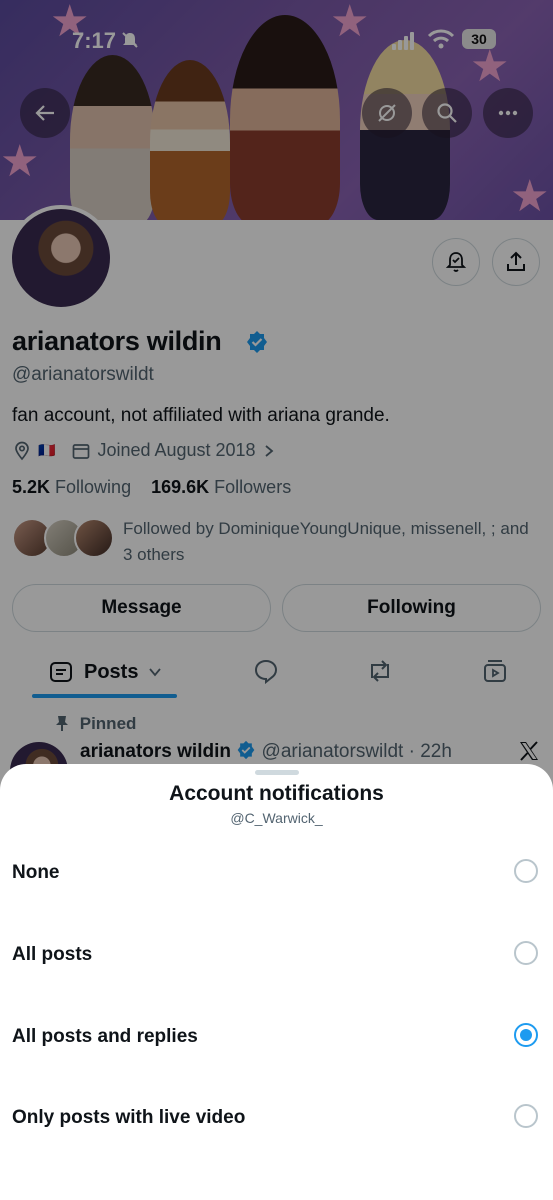 The image size is (553, 1200). I want to click on option-label: All posts and replies, so click(105, 1036).